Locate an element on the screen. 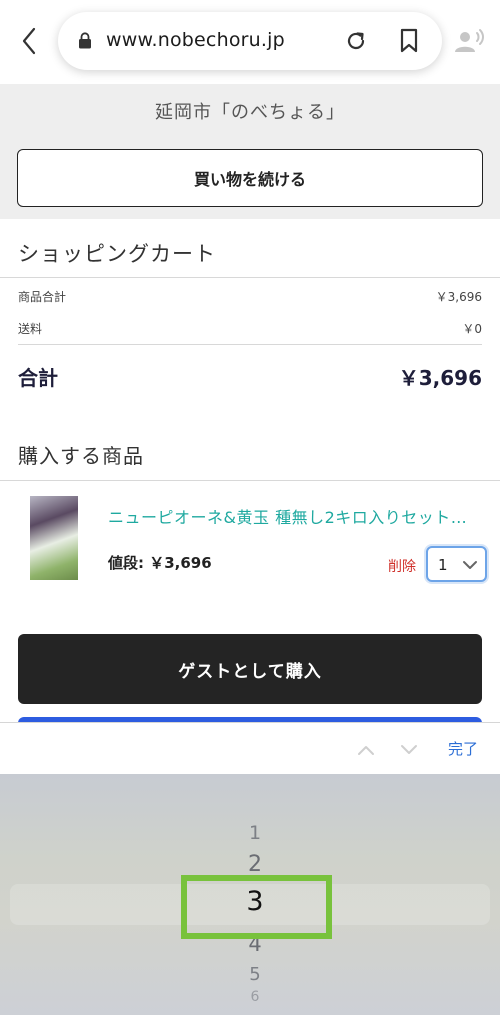 Image resolution: width=500 pixels, height=1015 pixels. continue-shopping-button: 買い物を続ける is located at coordinates (250, 178).